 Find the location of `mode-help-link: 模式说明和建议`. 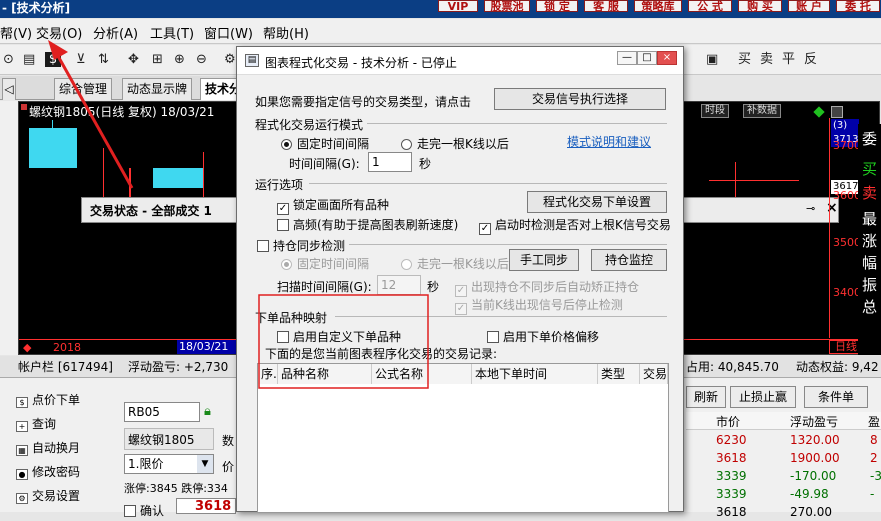

mode-help-link: 模式说明和建议 is located at coordinates (609, 141).